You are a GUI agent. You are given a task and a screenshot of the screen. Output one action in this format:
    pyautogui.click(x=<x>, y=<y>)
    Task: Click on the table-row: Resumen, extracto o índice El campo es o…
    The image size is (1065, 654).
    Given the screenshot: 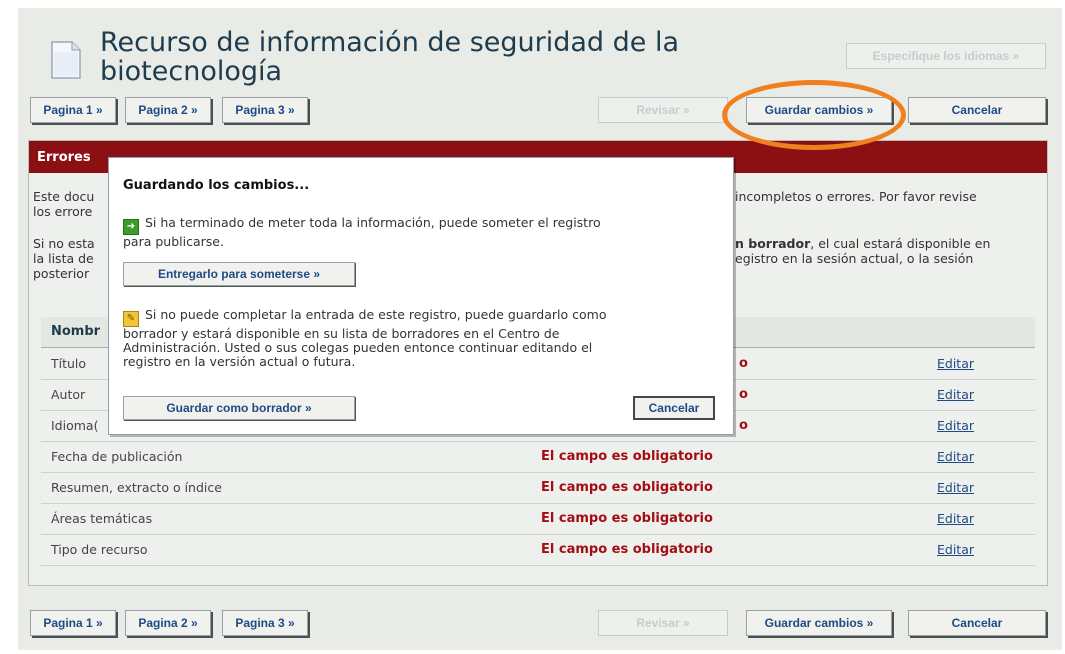 What is the action you would take?
    pyautogui.click(x=538, y=488)
    